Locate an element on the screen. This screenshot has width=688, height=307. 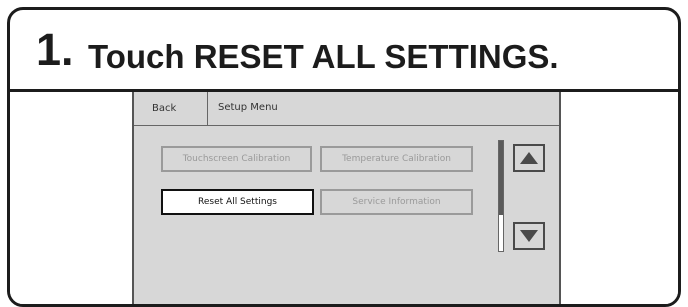
reset-all-settings-button: Reset All Settings is located at coordinates (237, 202).